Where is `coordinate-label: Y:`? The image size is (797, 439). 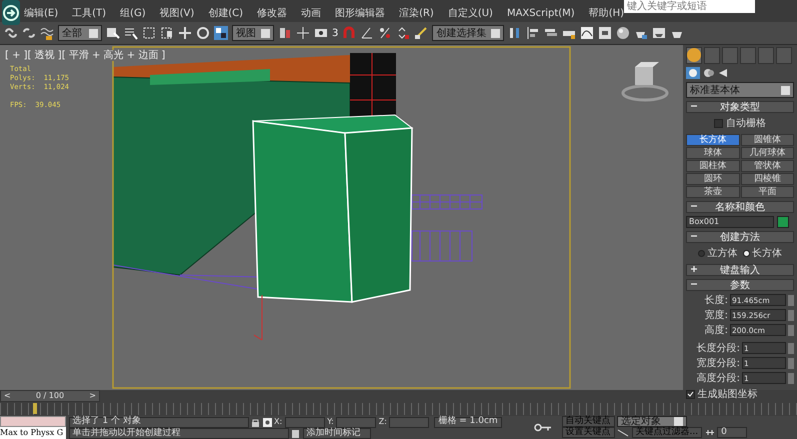
coordinate-label: Y: is located at coordinates (330, 422).